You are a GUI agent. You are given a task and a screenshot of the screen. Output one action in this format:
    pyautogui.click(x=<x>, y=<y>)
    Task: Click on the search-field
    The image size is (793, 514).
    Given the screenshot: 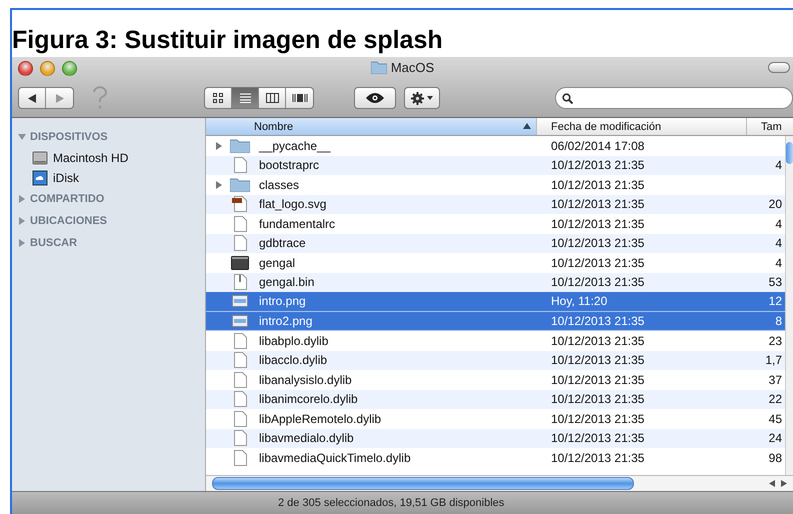 What is the action you would take?
    pyautogui.click(x=674, y=98)
    